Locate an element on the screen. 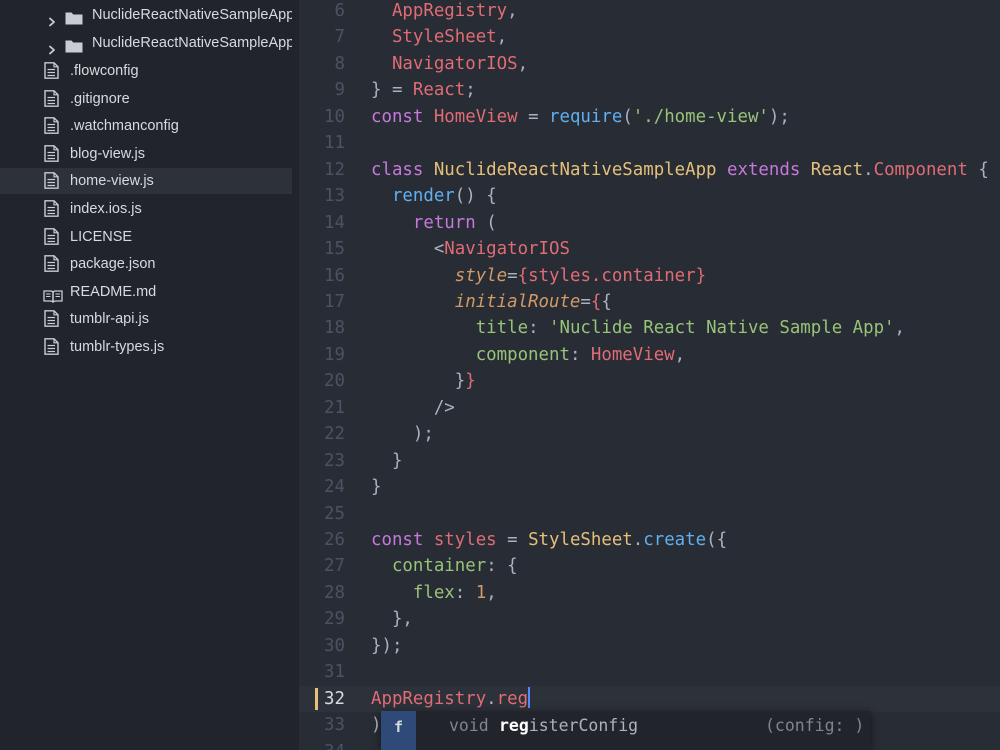  line-number: 22 is located at coordinates (322, 434).